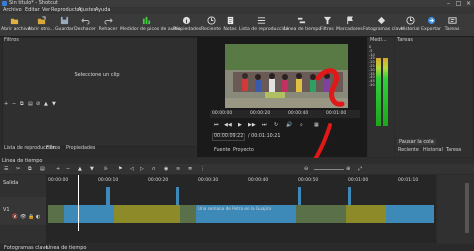 The width and height of the screenshot is (474, 251). Describe the element at coordinates (408, 150) in the screenshot. I see `tab-recent: Reciente` at that location.